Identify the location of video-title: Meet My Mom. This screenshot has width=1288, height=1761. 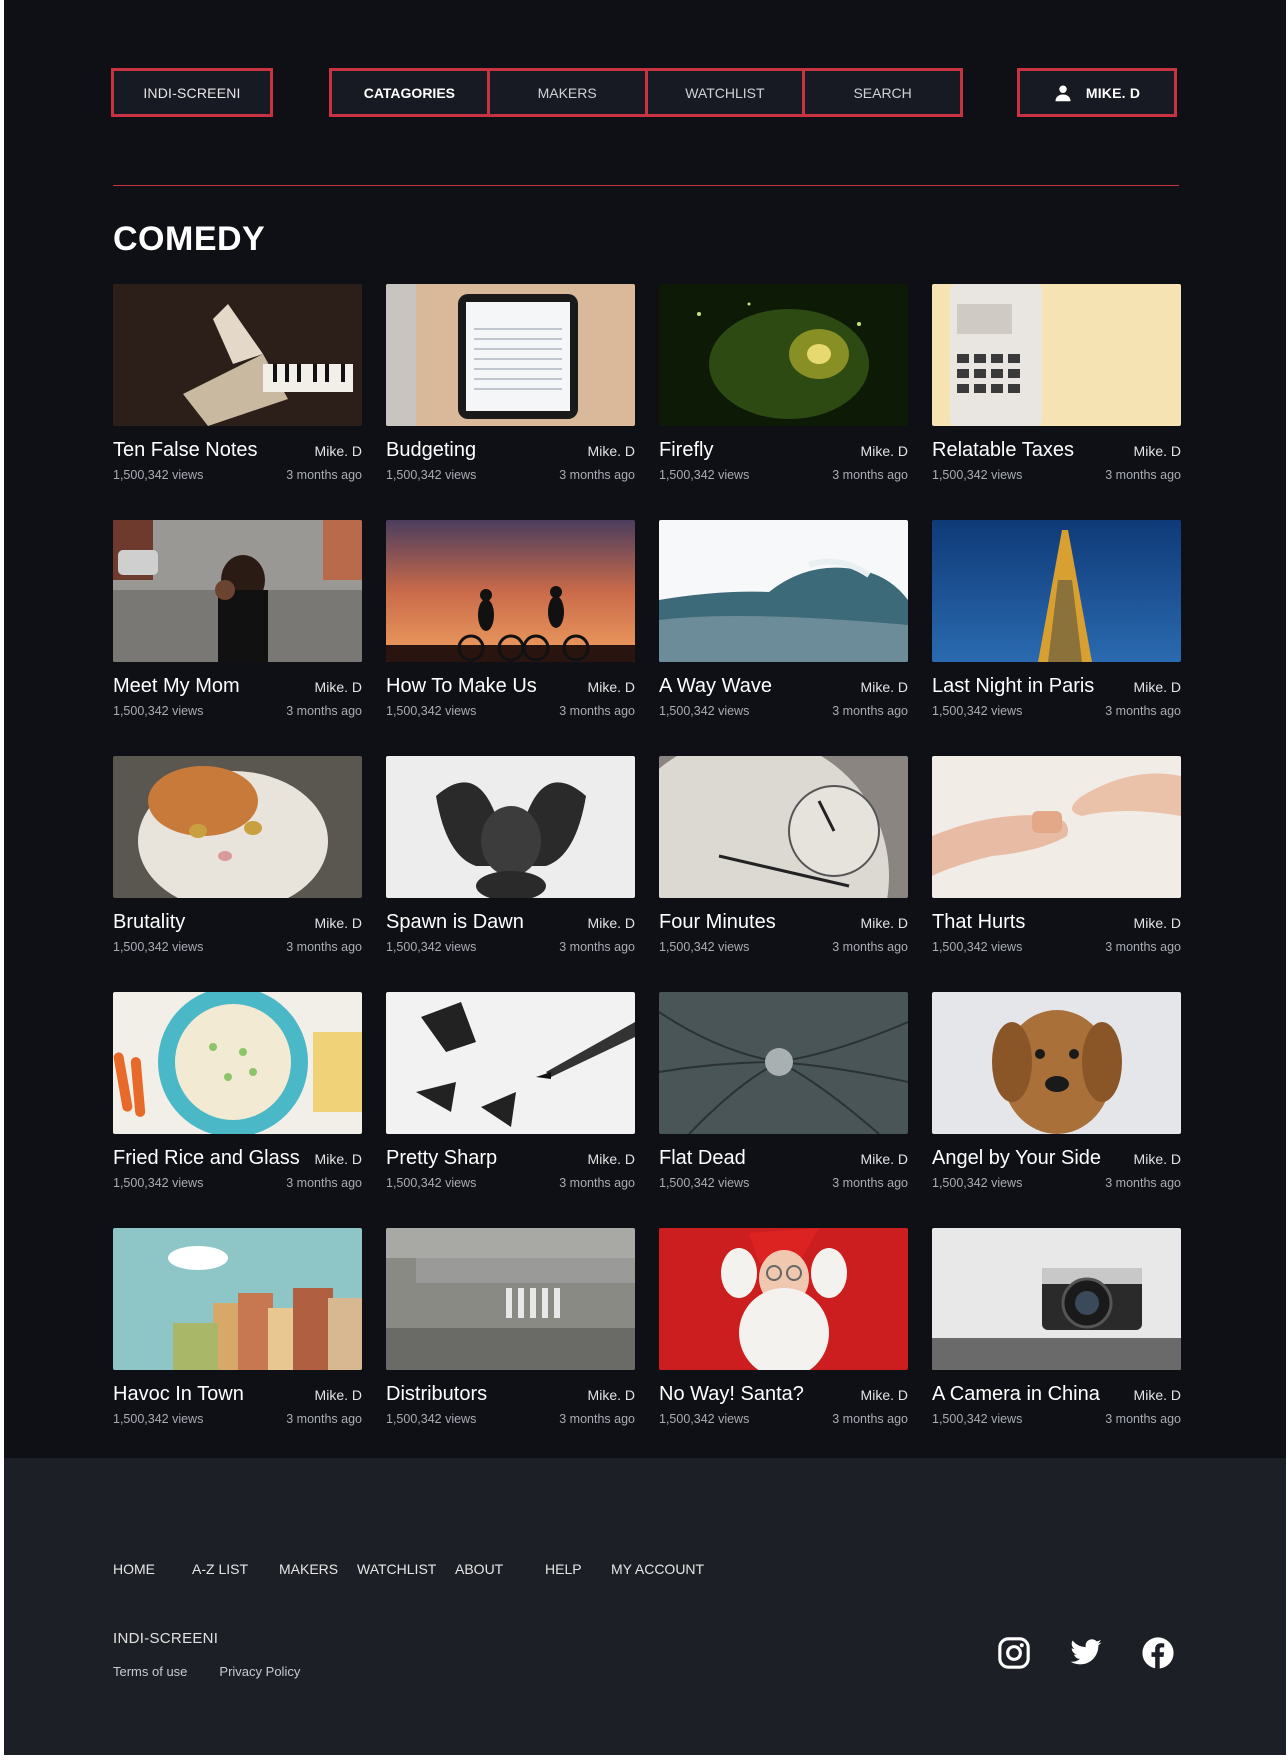
(176, 686).